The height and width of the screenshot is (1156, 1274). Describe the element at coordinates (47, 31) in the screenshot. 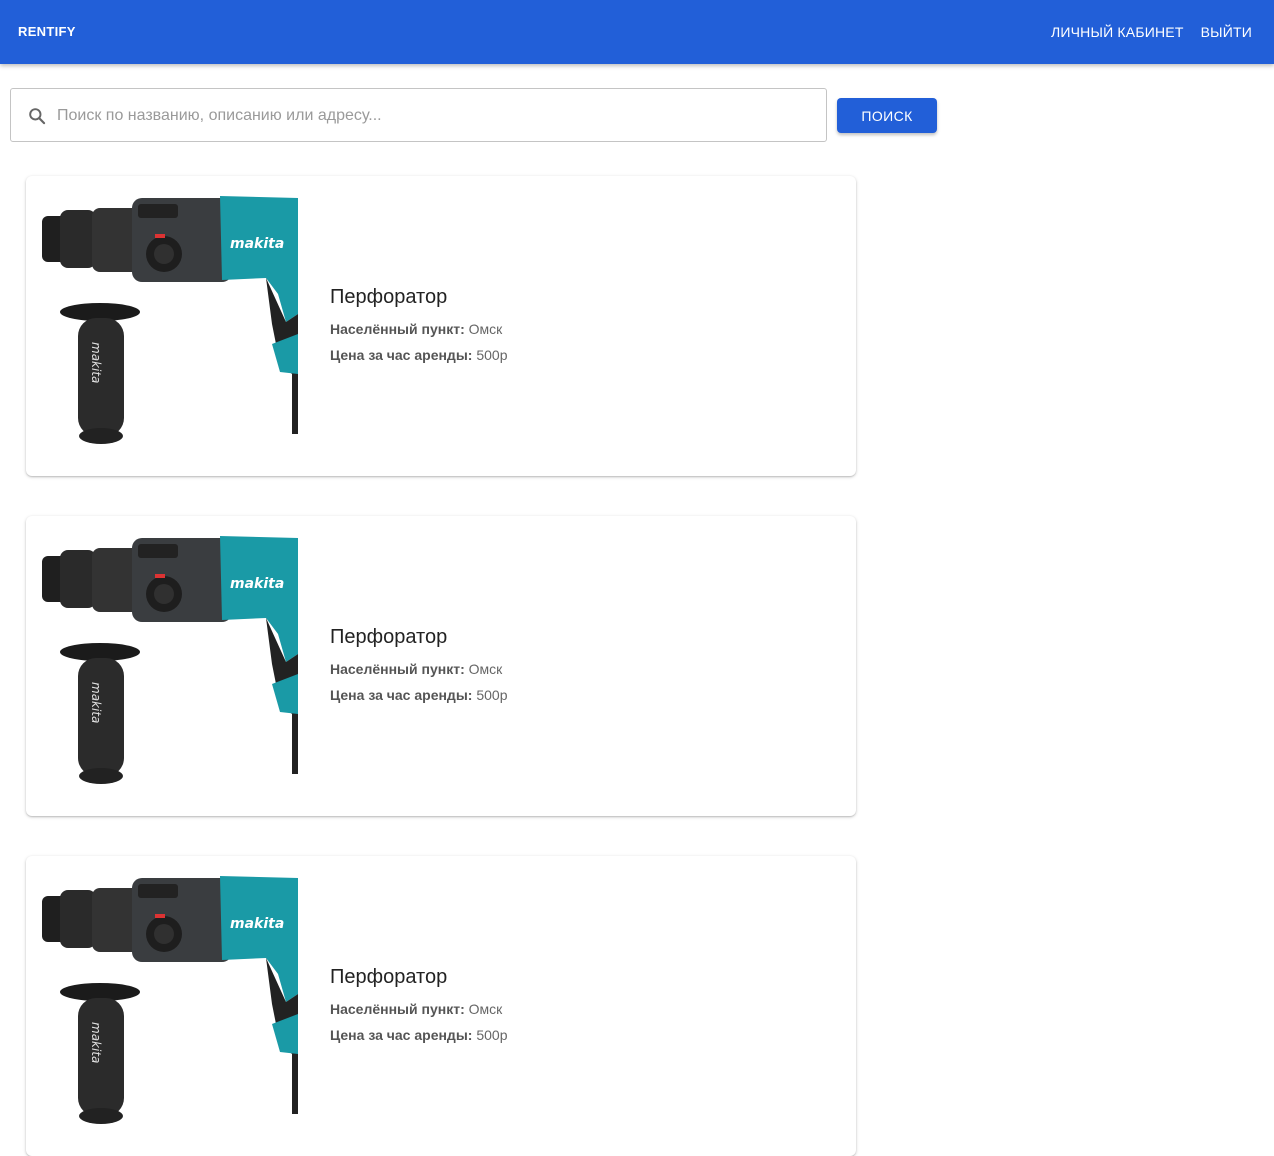

I see `brand-logo: RENTIFY` at that location.